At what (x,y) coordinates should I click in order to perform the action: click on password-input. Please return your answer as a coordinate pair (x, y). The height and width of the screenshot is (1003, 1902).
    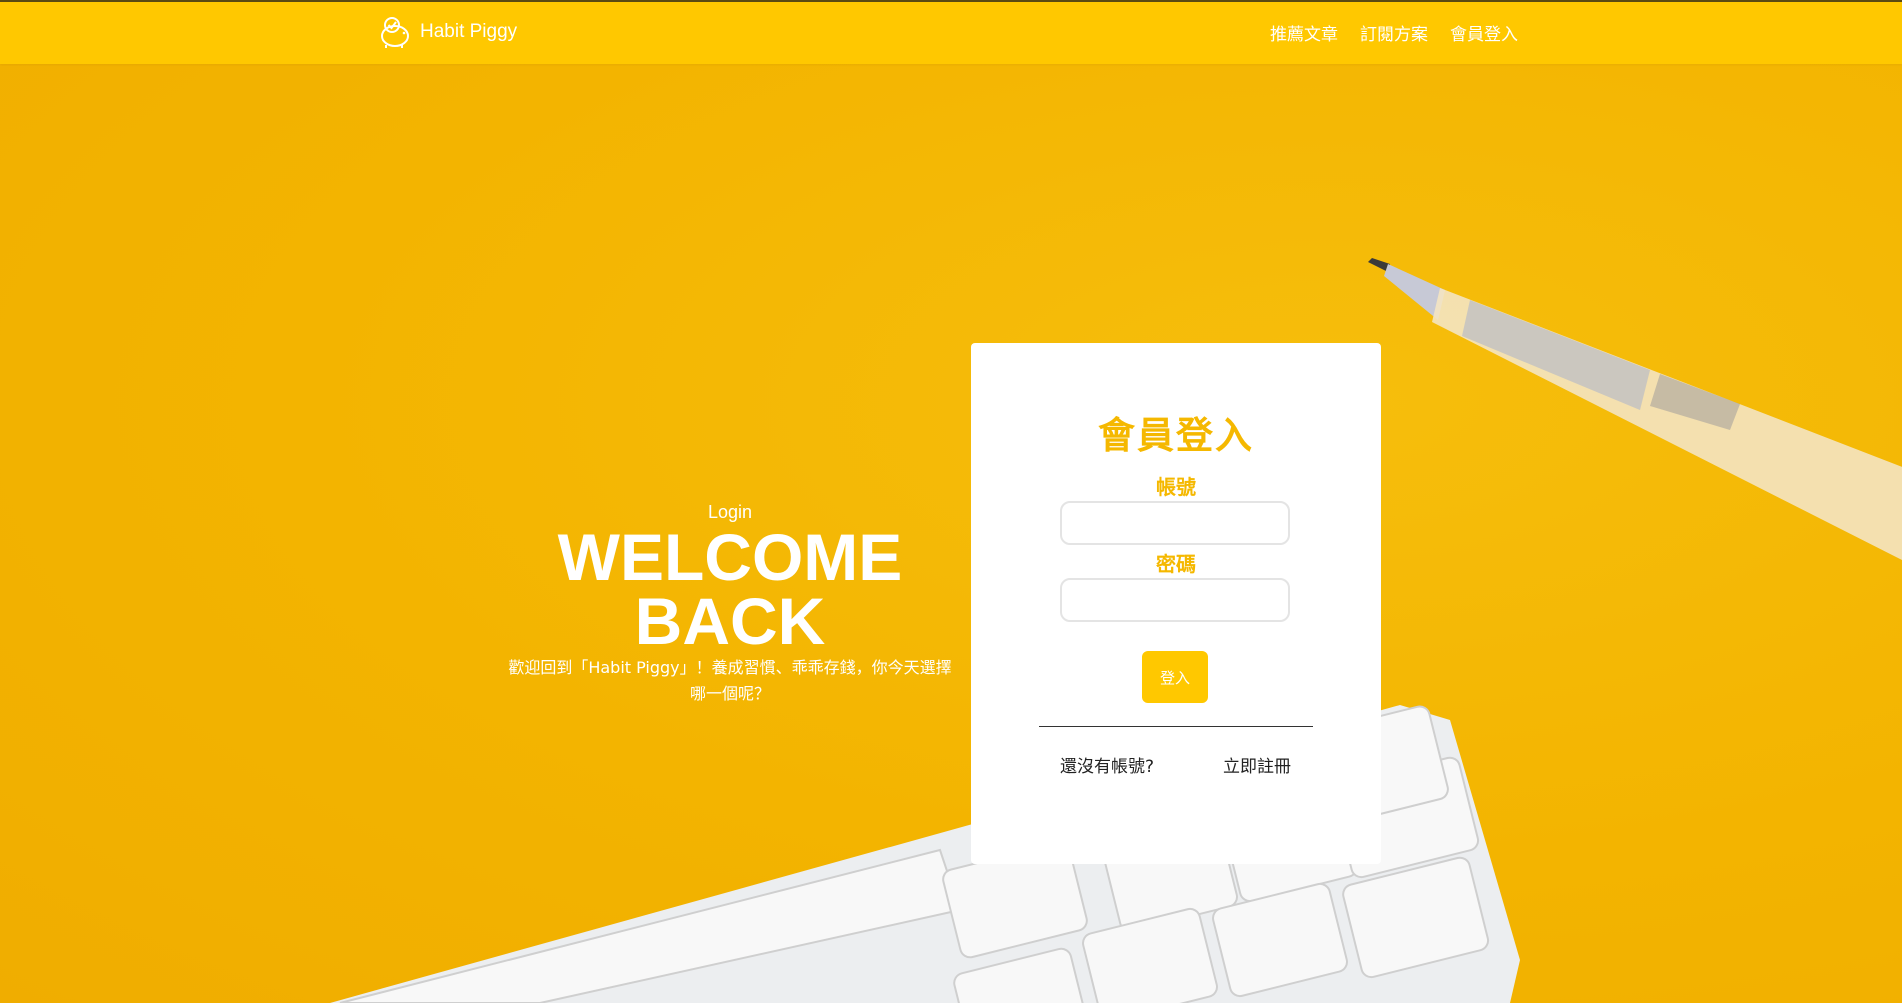
    Looking at the image, I should click on (1175, 600).